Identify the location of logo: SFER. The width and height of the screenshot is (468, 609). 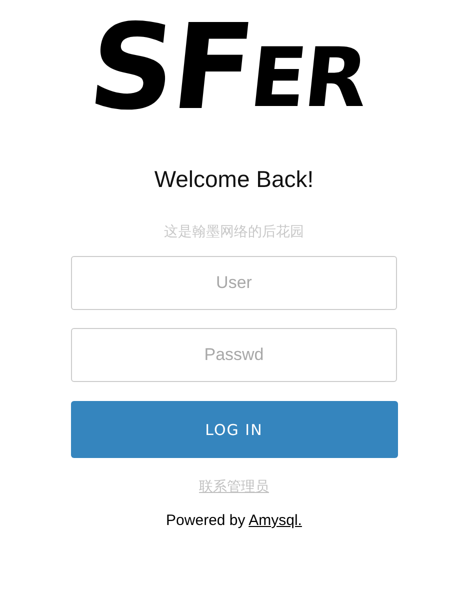
(227, 67).